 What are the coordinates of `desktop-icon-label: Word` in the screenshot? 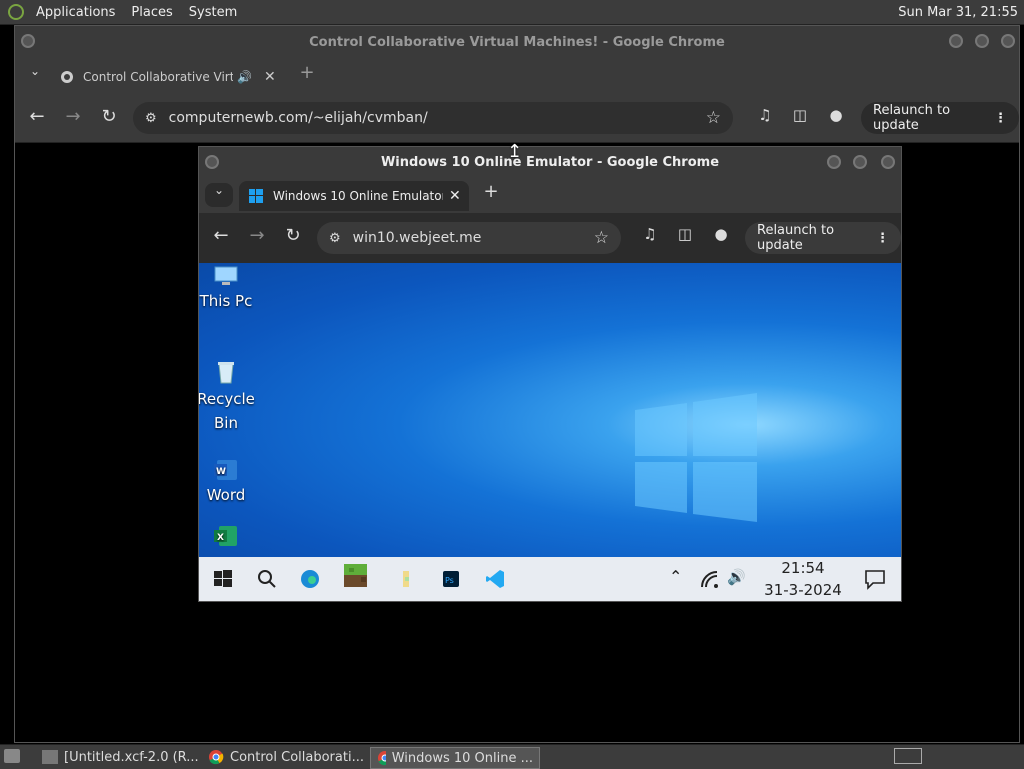 It's located at (226, 495).